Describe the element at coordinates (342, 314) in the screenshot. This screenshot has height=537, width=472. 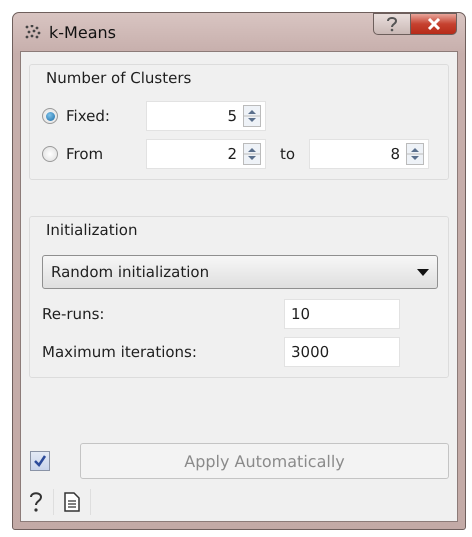
I see `input-field: 10` at that location.